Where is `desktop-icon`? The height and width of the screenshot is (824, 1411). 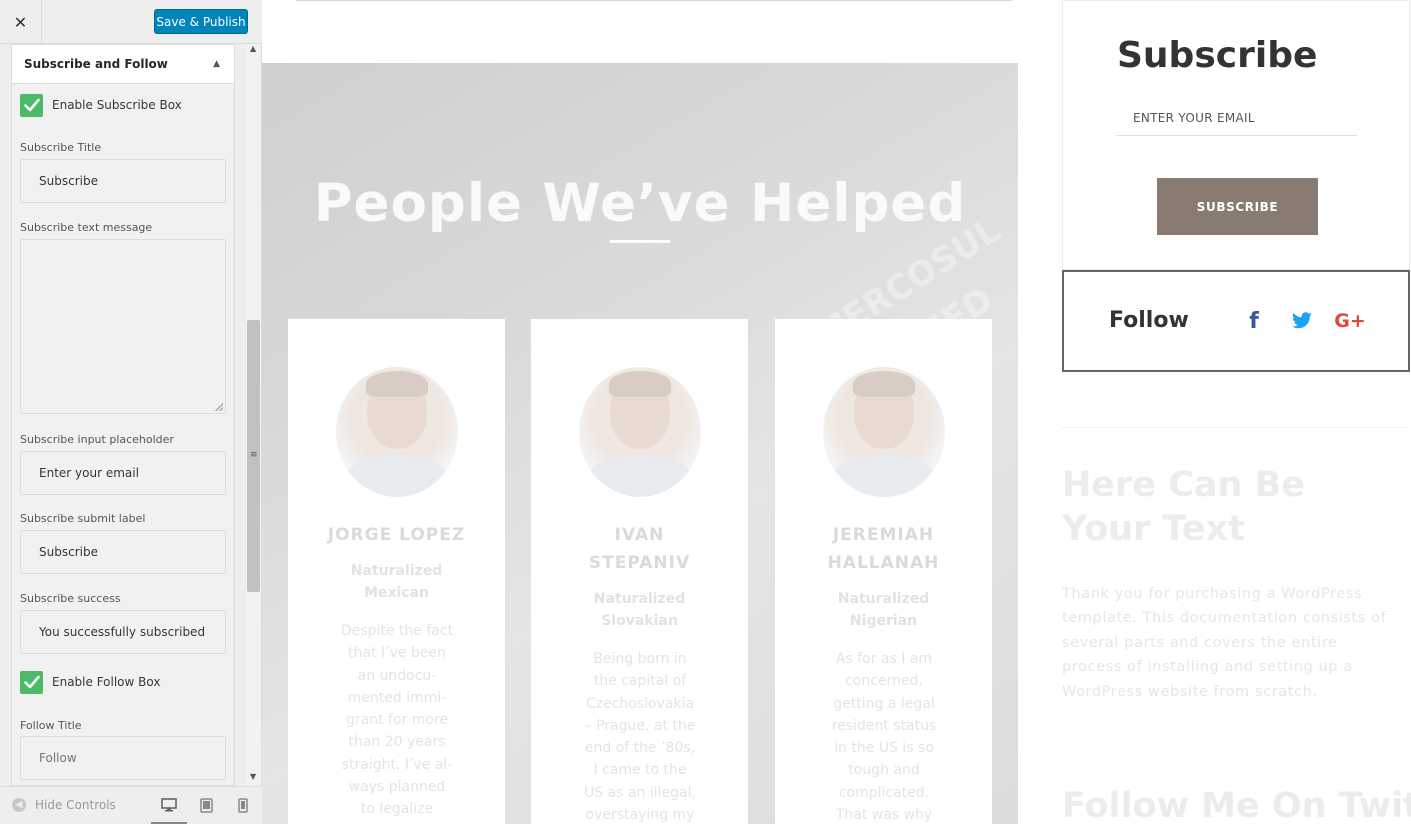 desktop-icon is located at coordinates (169, 805).